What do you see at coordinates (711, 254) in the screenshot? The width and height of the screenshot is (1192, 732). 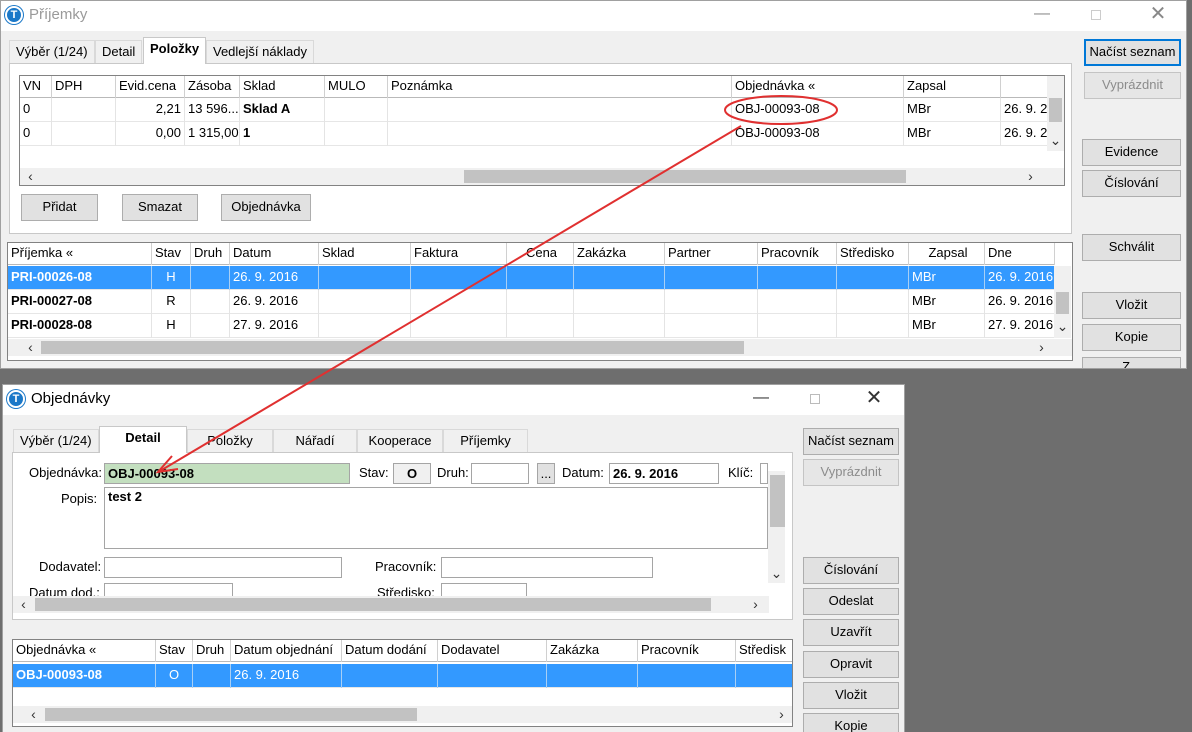 I see `col-partner: Partner` at bounding box center [711, 254].